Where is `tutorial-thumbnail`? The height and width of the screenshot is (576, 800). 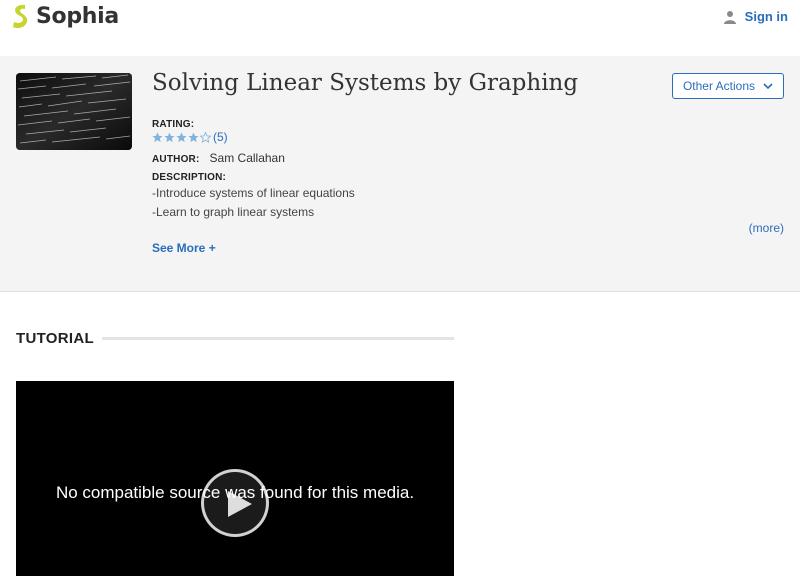
tutorial-thumbnail is located at coordinates (74, 111).